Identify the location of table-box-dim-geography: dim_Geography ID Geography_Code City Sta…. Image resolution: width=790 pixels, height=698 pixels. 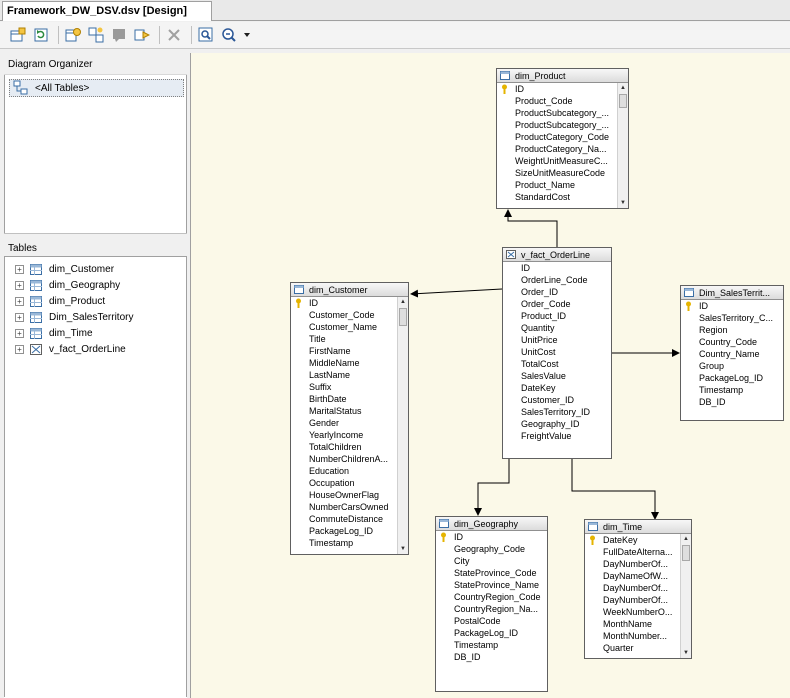
(491, 604).